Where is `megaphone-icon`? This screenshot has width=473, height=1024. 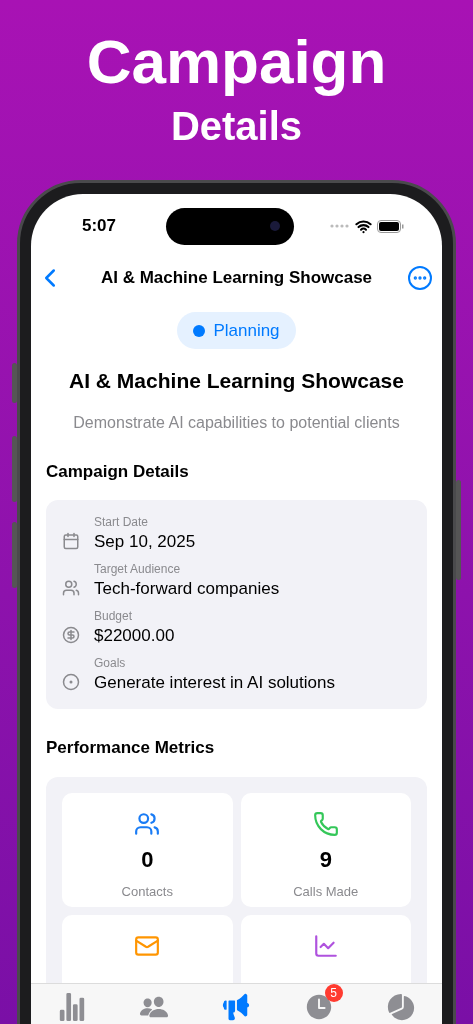 megaphone-icon is located at coordinates (236, 1007).